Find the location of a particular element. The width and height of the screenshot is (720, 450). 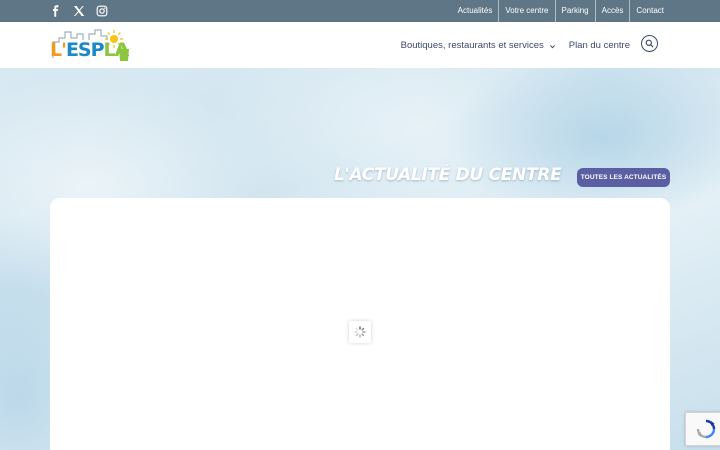

facebook-icon is located at coordinates (56, 11).